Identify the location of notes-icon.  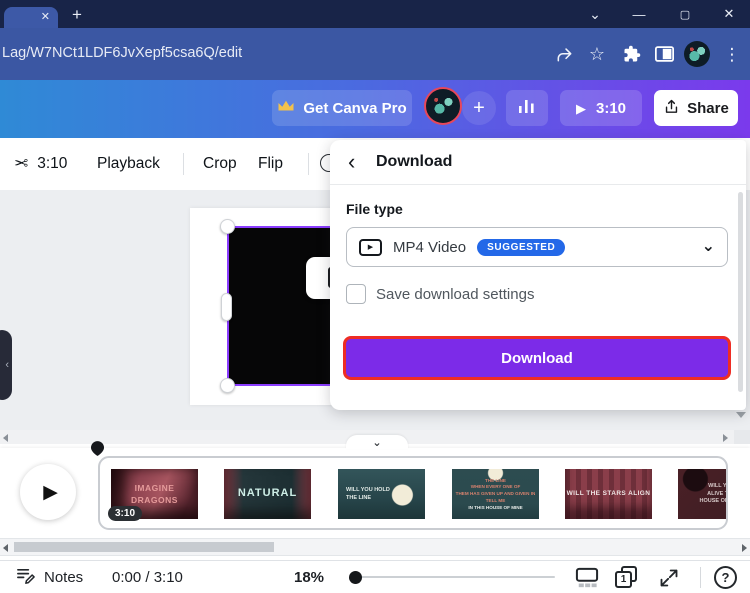
(25, 577).